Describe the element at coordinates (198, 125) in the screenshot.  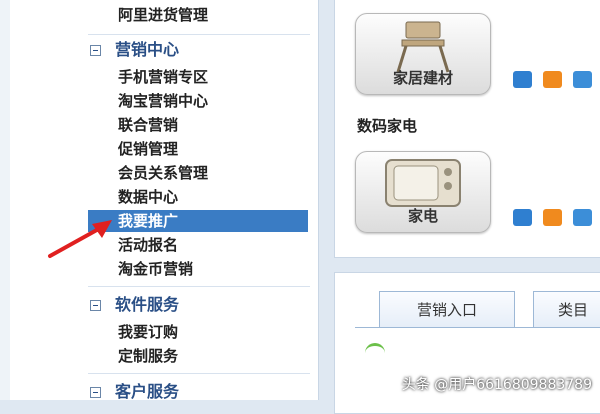
I see `sidebar-item-joint-marketing: 联合营销` at that location.